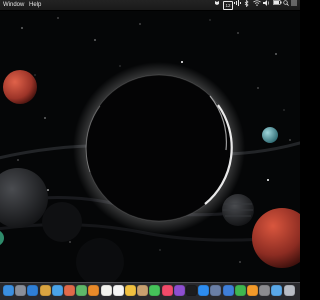 The image size is (320, 300). What do you see at coordinates (8, 290) in the screenshot?
I see `finder-icon` at bounding box center [8, 290].